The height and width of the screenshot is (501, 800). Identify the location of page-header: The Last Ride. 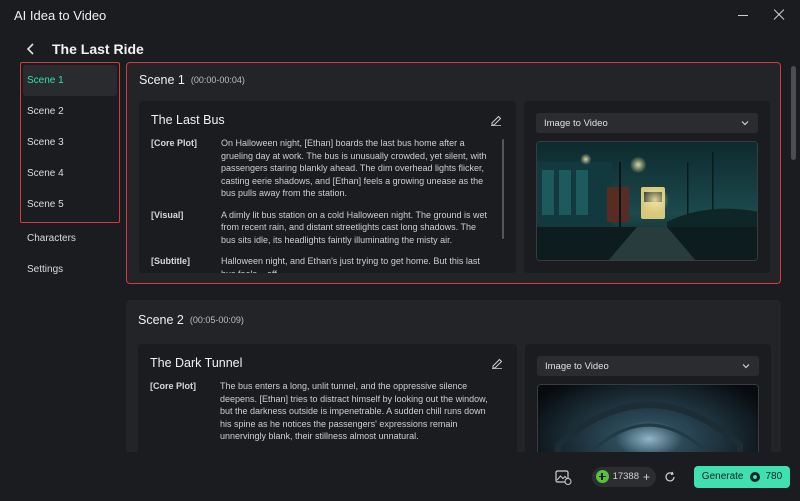
(200, 49).